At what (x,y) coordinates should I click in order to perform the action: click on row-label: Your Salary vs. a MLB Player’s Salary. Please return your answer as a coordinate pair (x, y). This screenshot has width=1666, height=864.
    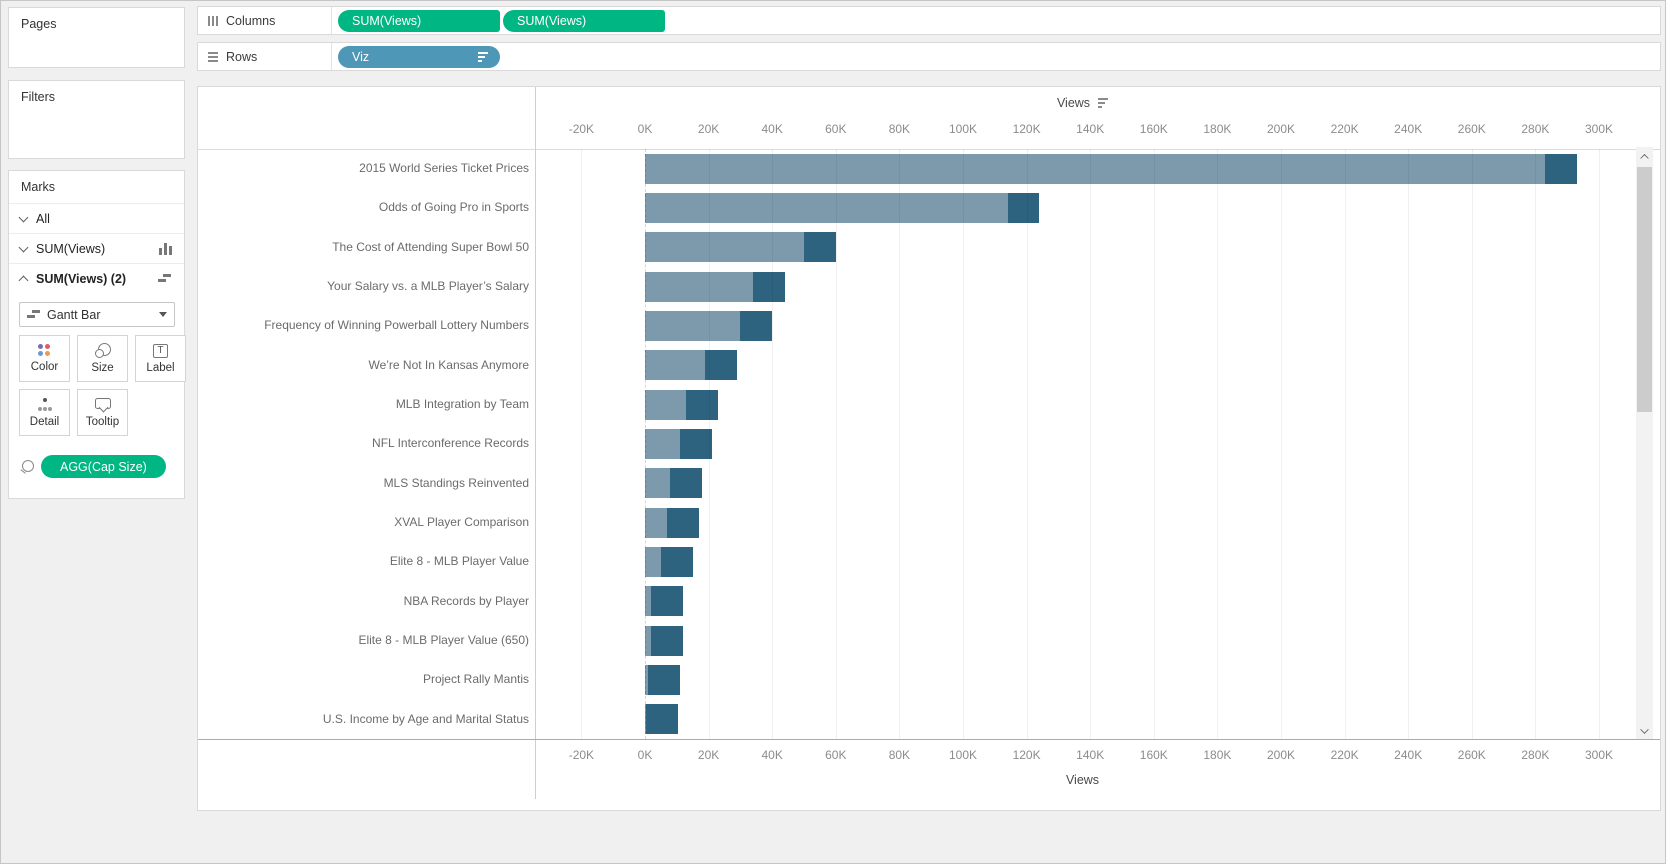
    Looking at the image, I should click on (389, 286).